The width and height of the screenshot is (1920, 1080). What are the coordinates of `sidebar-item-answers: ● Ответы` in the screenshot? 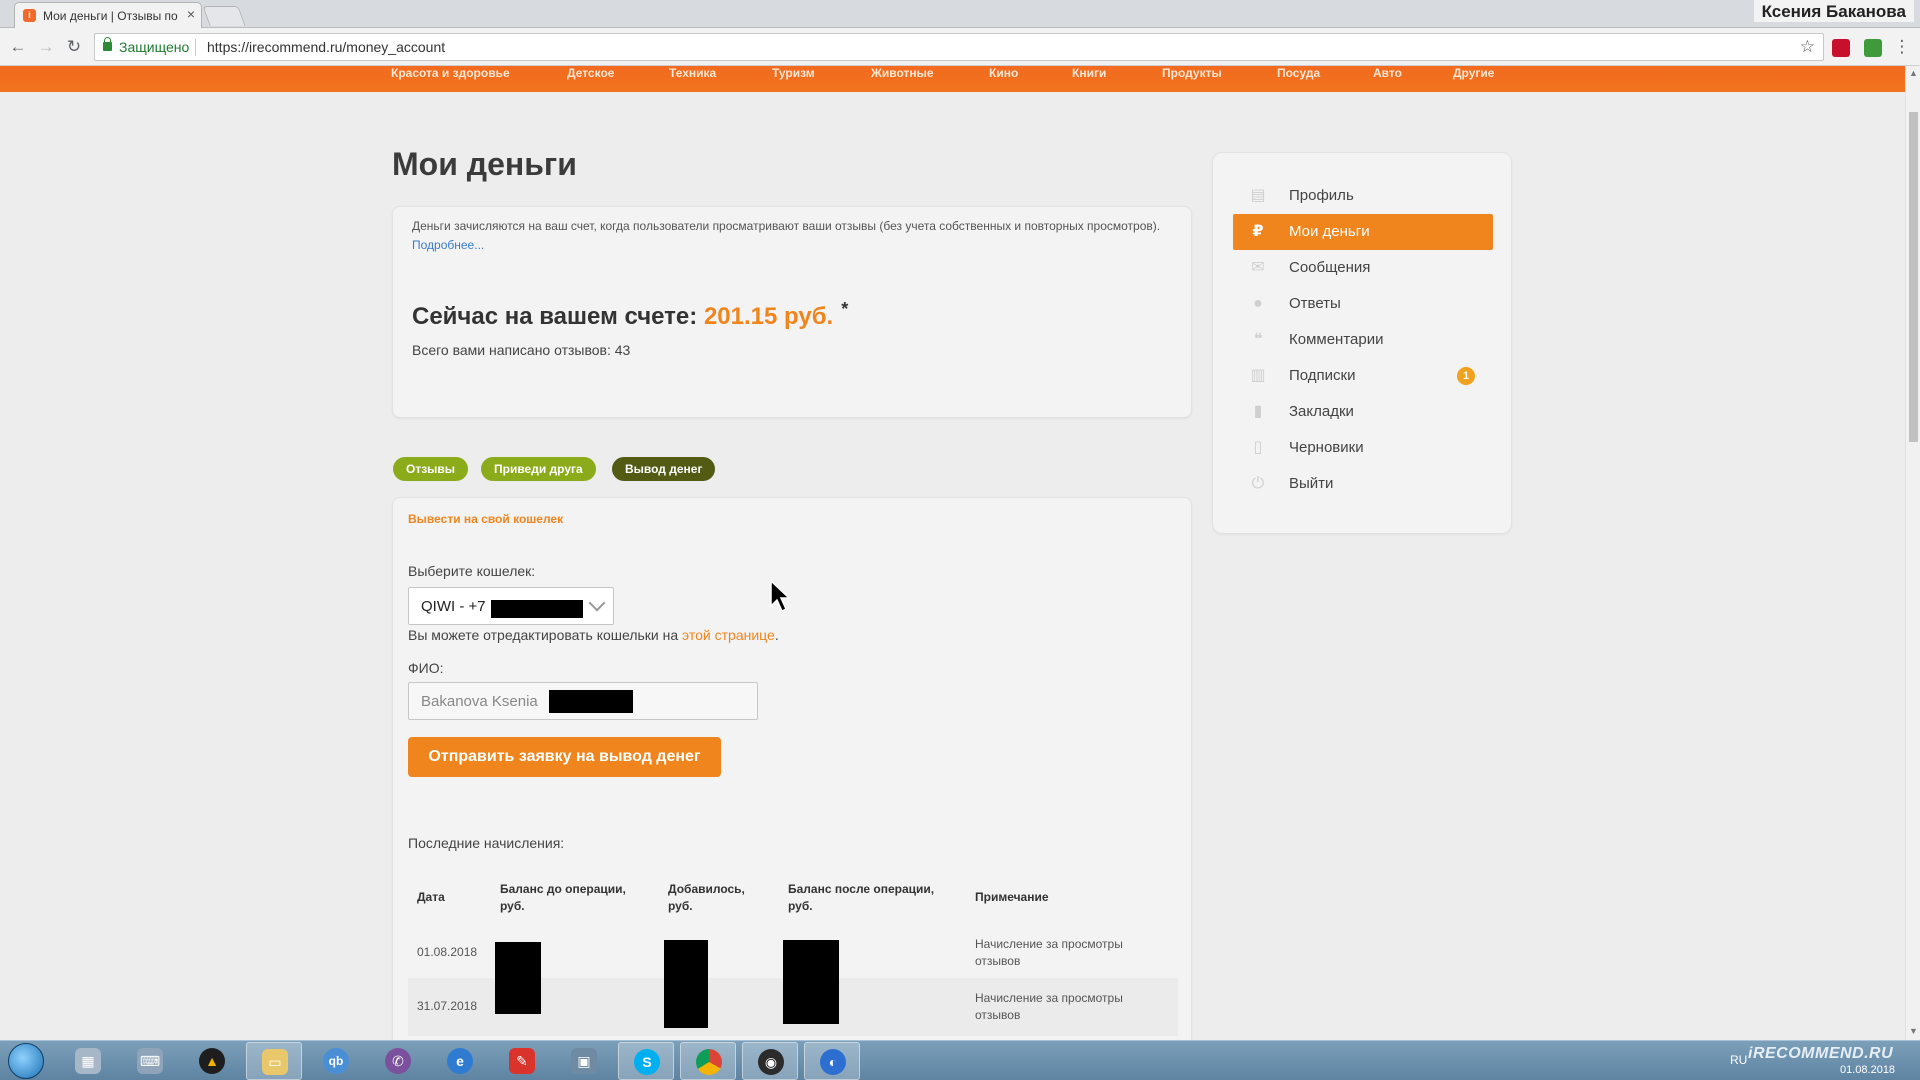 It's located at (1363, 304).